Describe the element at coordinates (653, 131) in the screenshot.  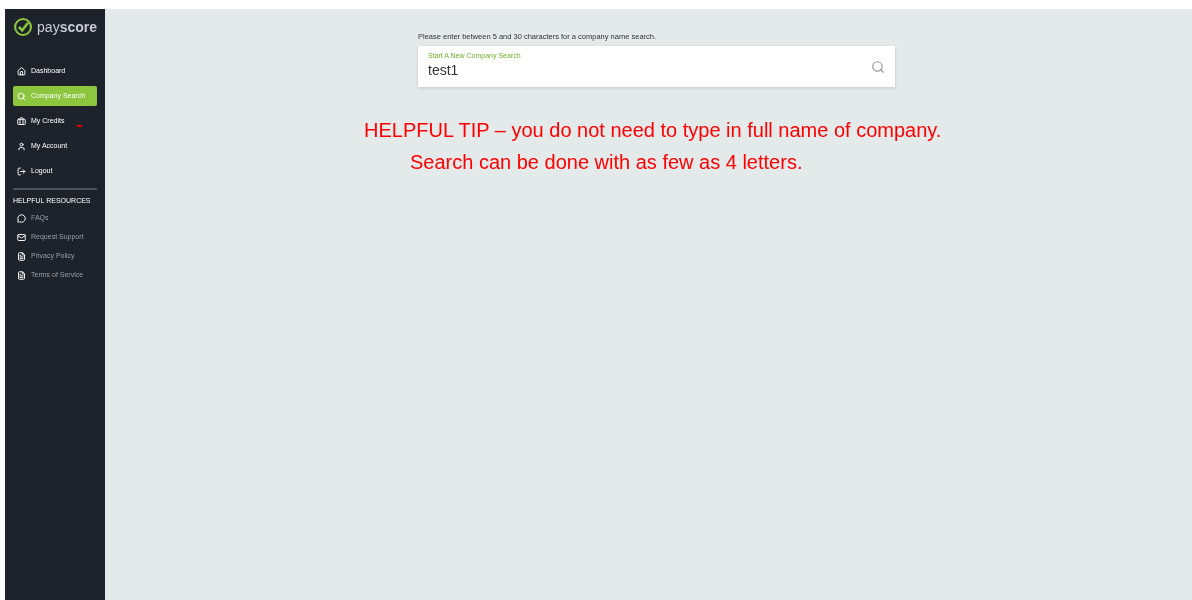
I see `tip-text: HELPFUL TIP – you do not need to type in full name of company.` at that location.